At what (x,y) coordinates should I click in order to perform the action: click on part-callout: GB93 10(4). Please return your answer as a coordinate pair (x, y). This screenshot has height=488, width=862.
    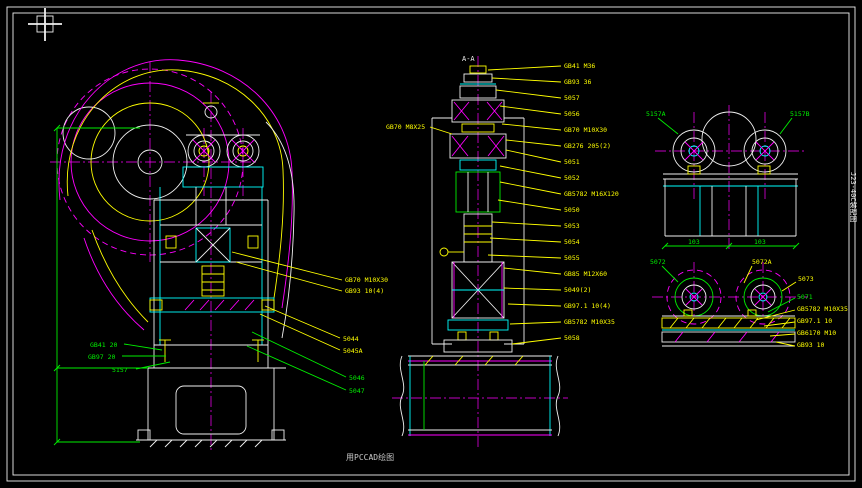
    Looking at the image, I should click on (364, 291).